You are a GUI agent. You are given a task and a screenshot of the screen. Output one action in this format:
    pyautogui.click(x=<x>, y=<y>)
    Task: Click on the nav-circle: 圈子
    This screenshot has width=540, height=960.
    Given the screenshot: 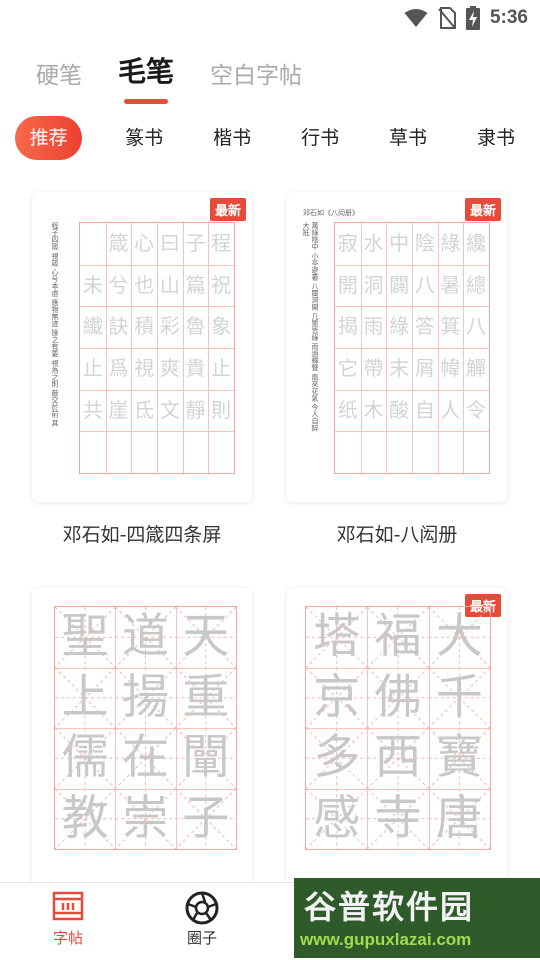 What is the action you would take?
    pyautogui.click(x=202, y=919)
    